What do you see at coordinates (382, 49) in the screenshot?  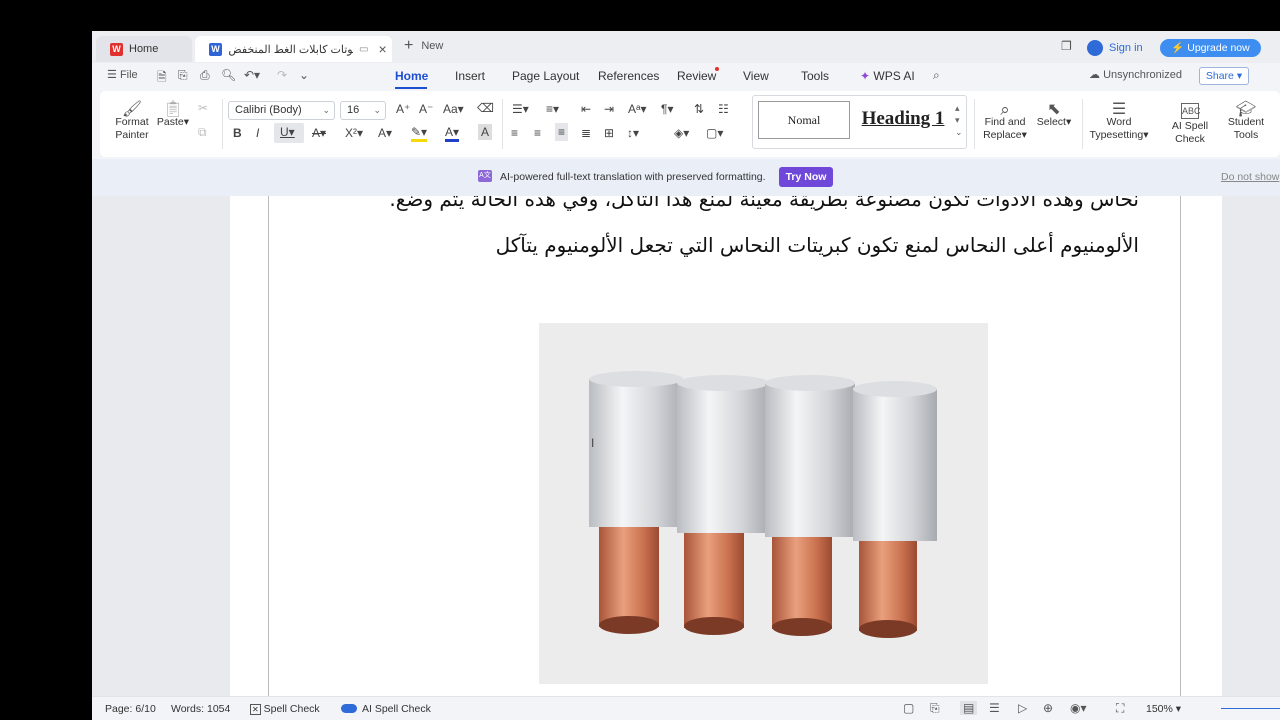 I see `close-tab-icon: ×` at bounding box center [382, 49].